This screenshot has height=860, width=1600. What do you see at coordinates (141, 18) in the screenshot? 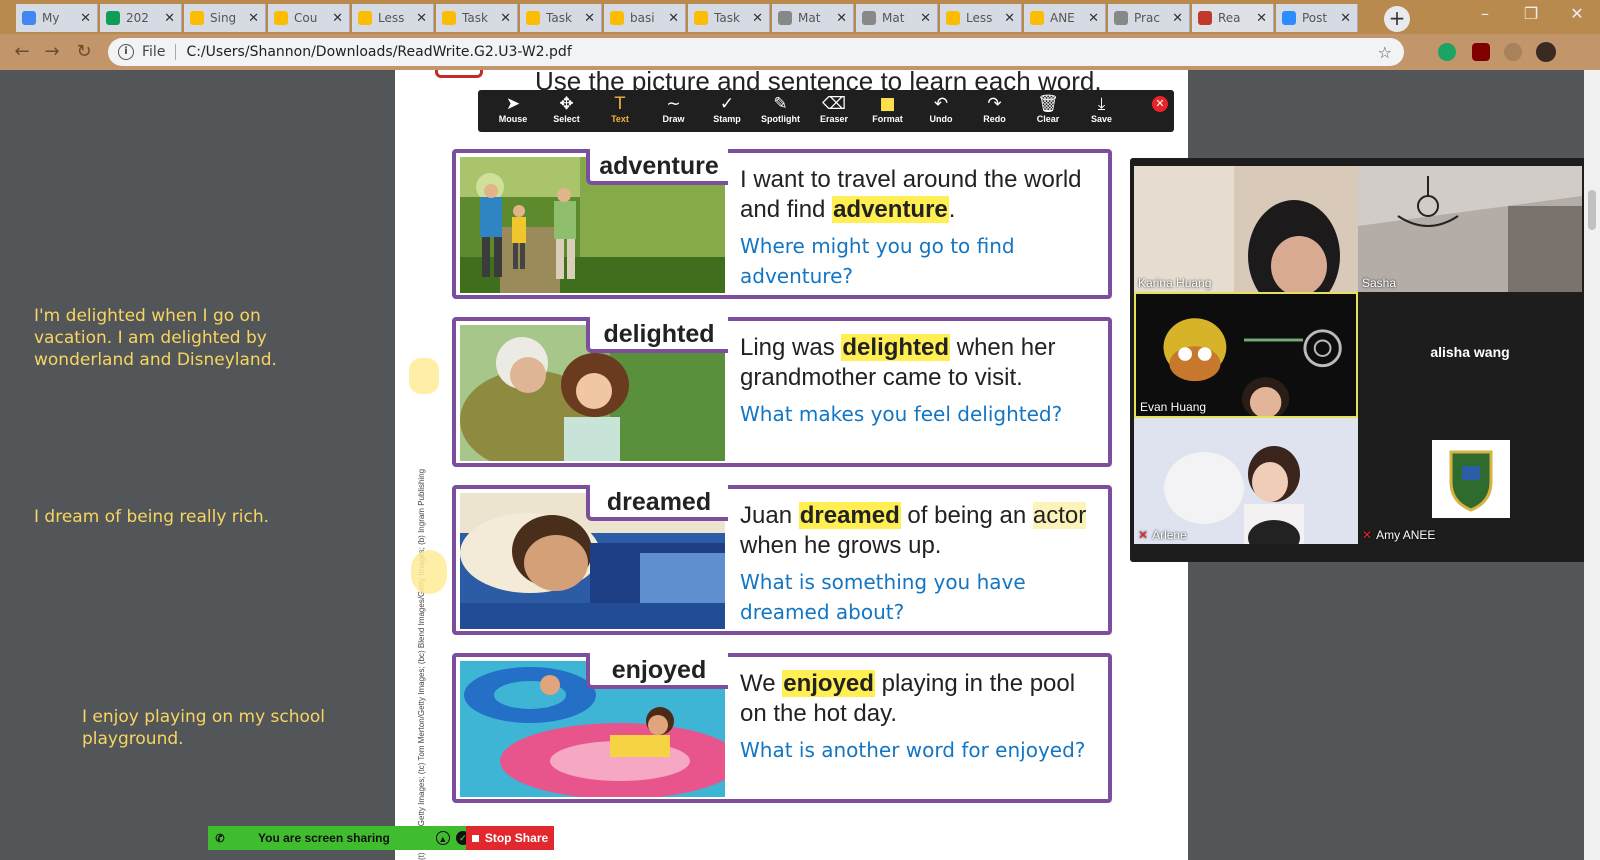
I see `browser-tab: 202 ✕` at bounding box center [141, 18].